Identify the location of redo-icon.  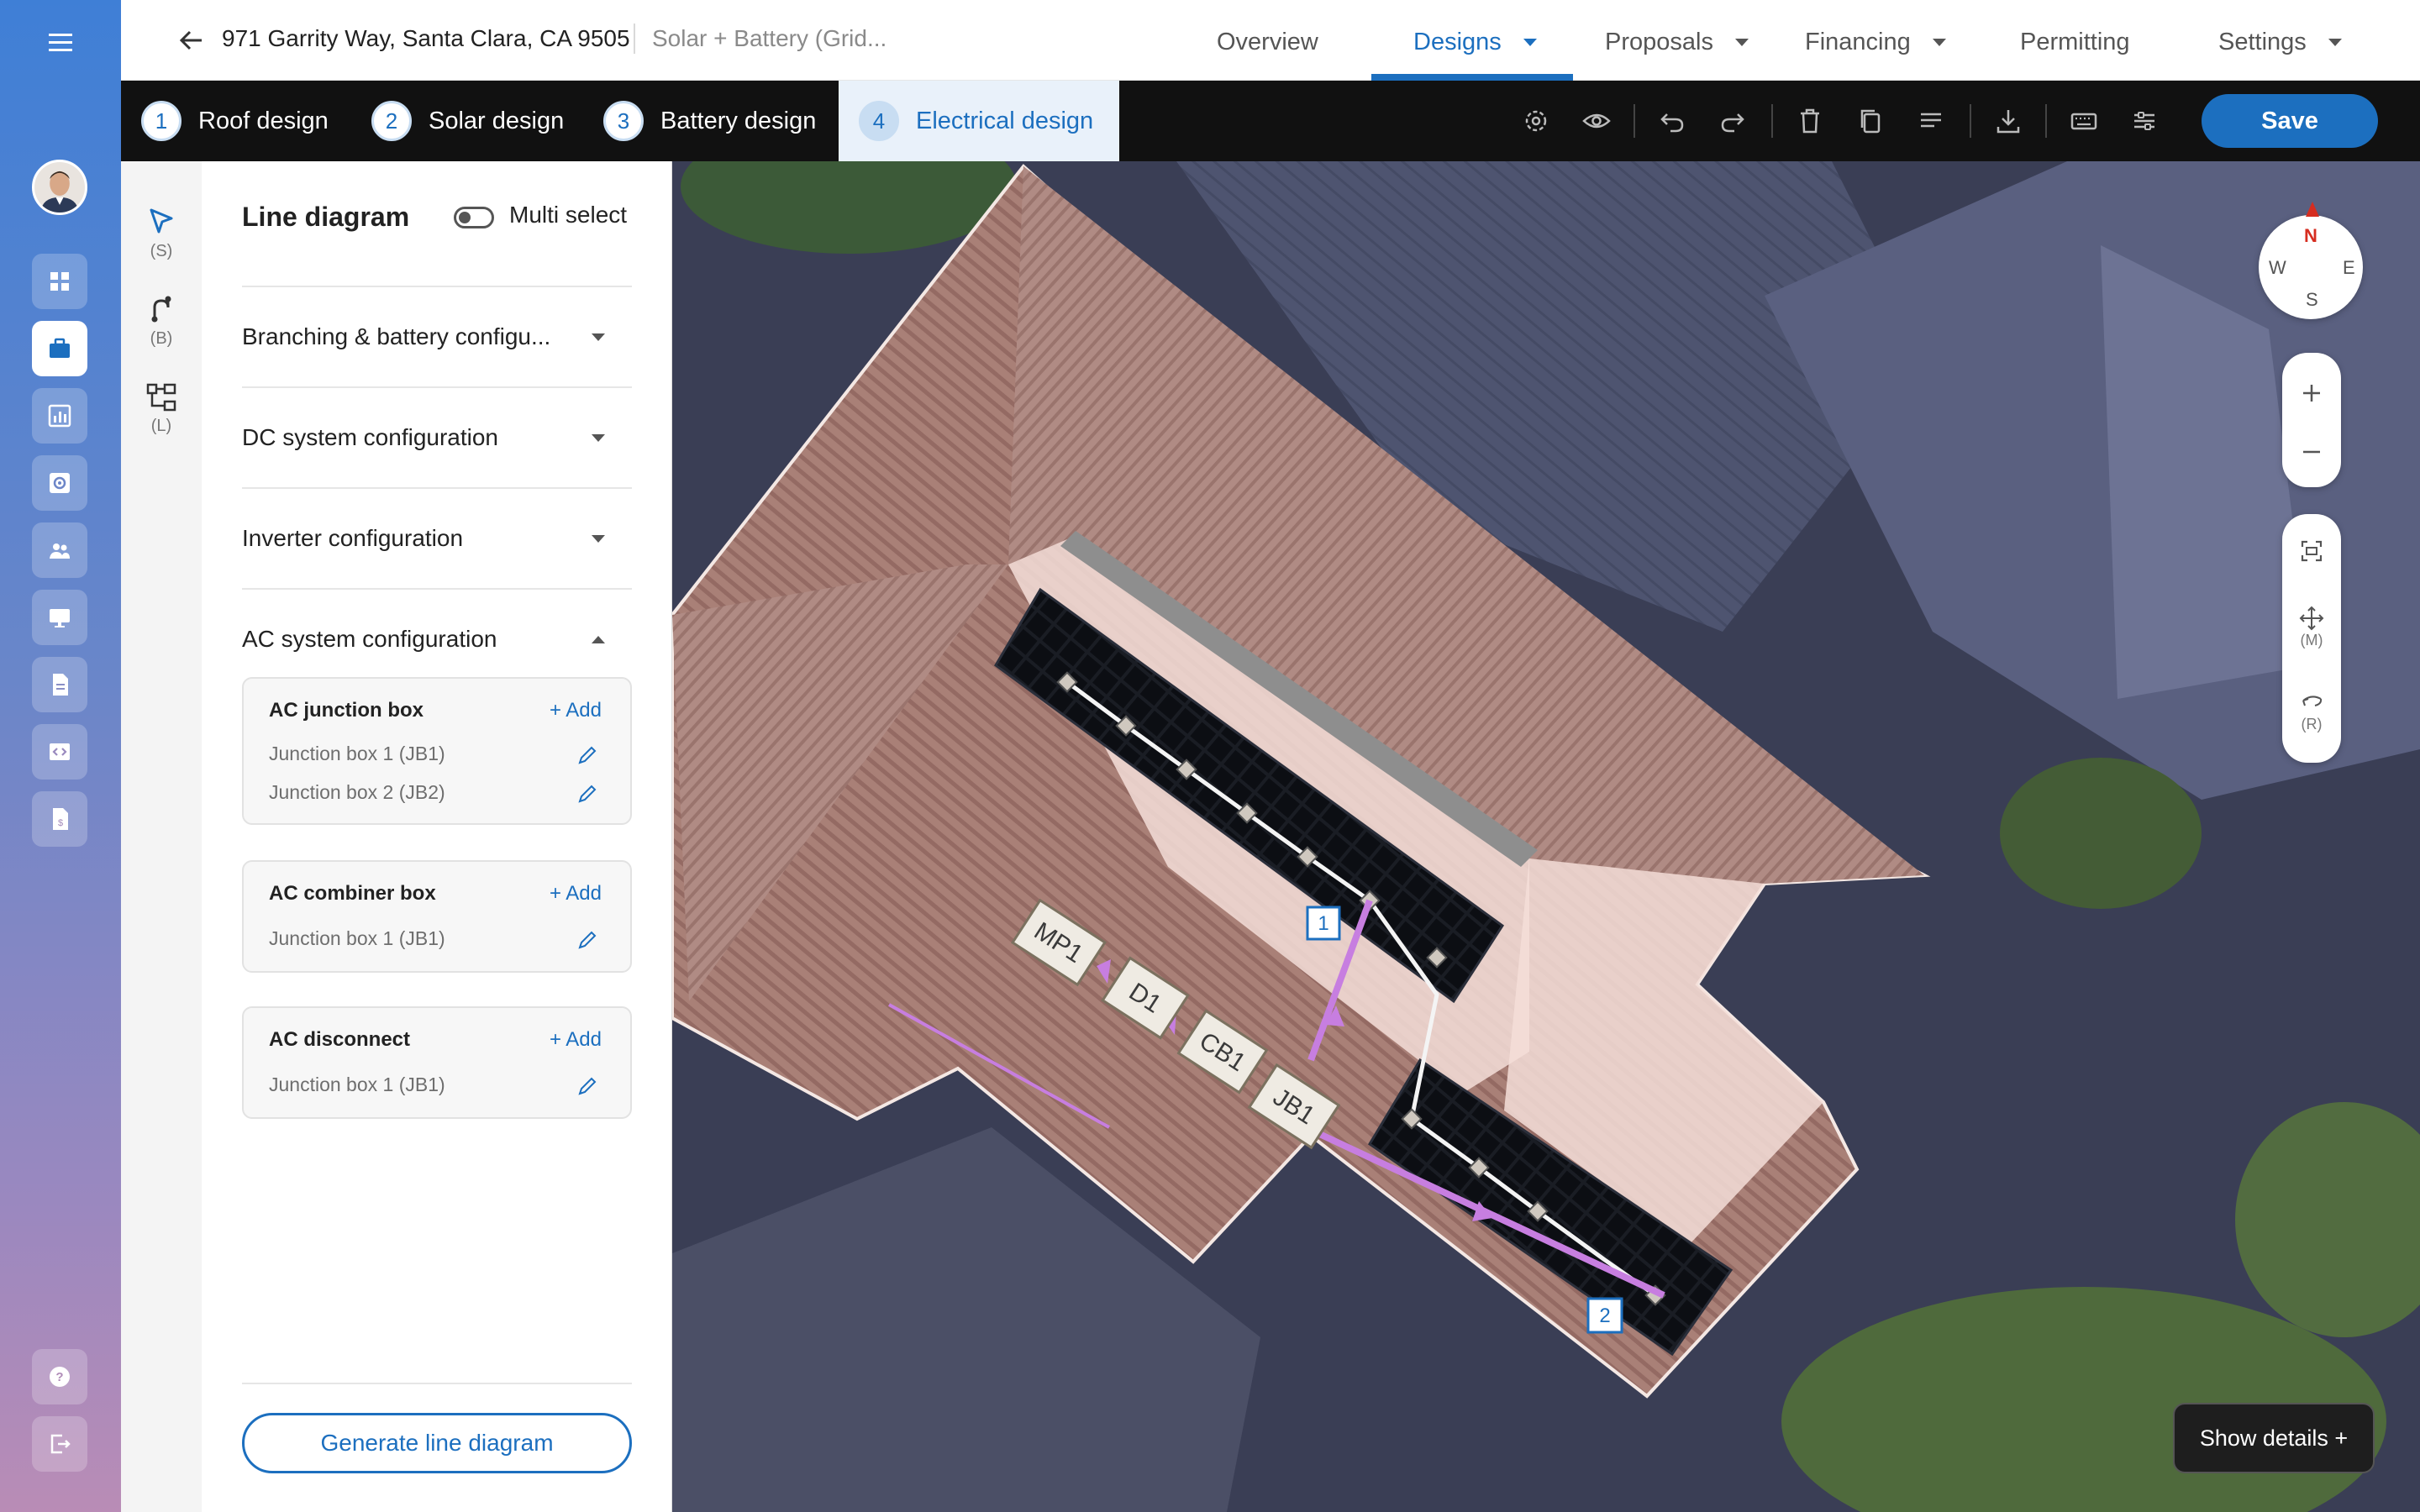
(1733, 121).